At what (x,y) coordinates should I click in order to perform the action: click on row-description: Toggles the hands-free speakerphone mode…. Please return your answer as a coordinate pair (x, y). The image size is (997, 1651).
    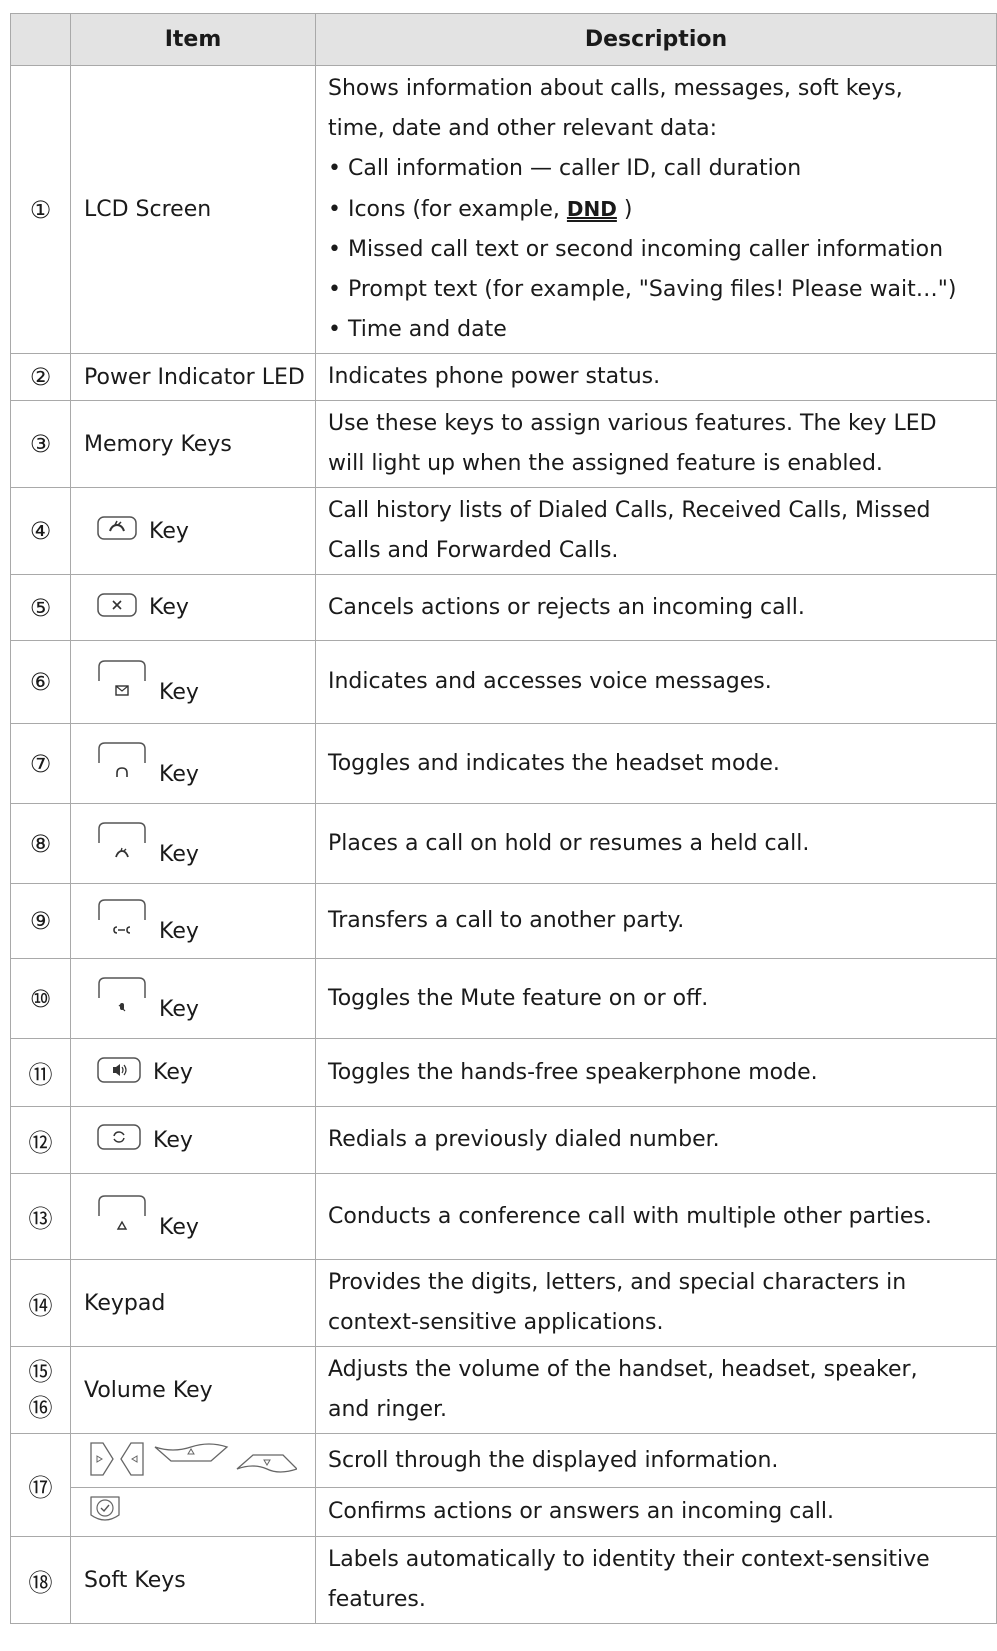
    Looking at the image, I should click on (656, 1072).